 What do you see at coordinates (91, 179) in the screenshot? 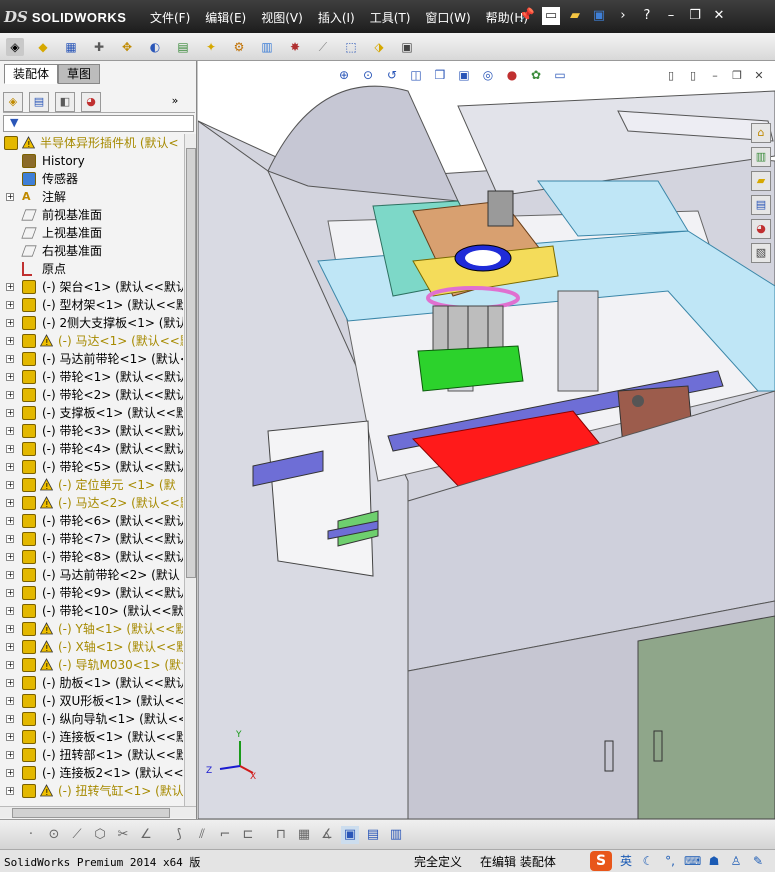
I see `tree-item: 传感器` at bounding box center [91, 179].